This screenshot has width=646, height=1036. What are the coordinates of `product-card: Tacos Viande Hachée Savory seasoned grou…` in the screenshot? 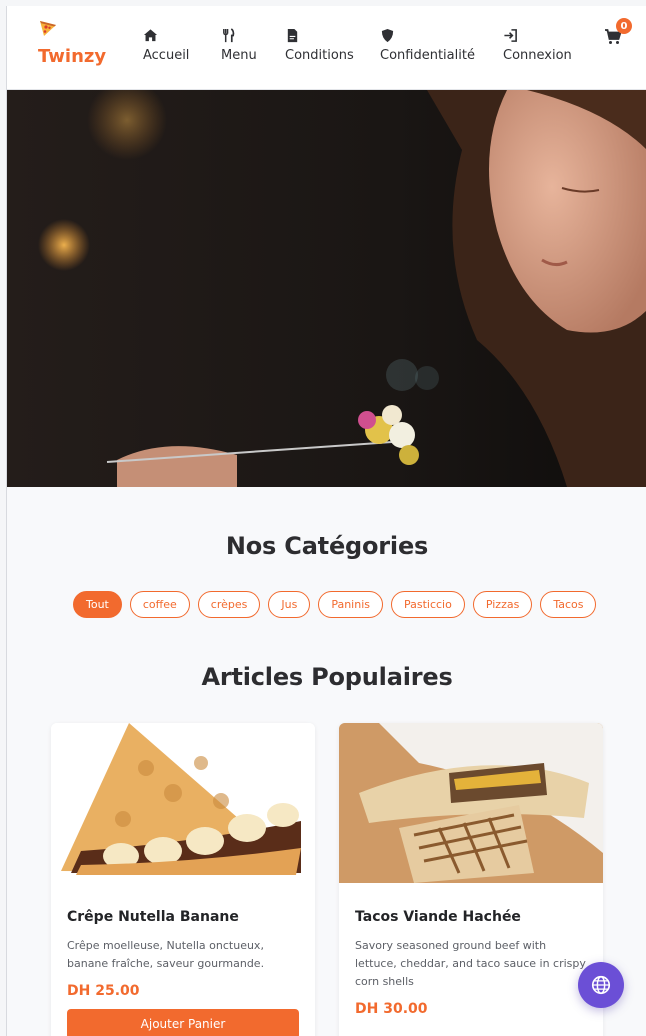 It's located at (471, 879).